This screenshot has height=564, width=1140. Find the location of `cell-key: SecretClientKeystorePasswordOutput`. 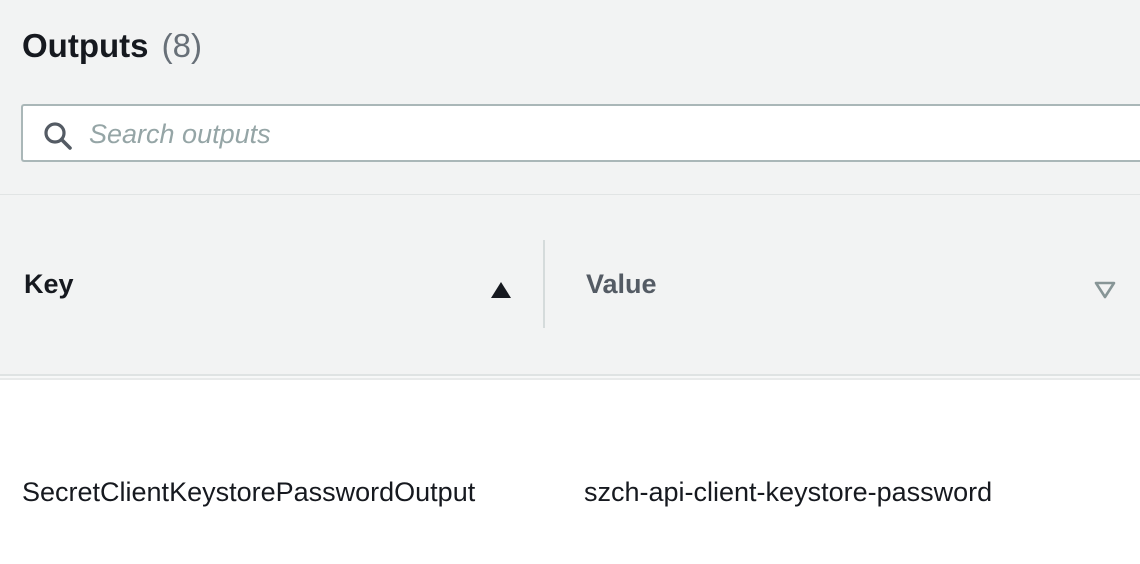

cell-key: SecretClientKeystorePasswordOutput is located at coordinates (249, 492).